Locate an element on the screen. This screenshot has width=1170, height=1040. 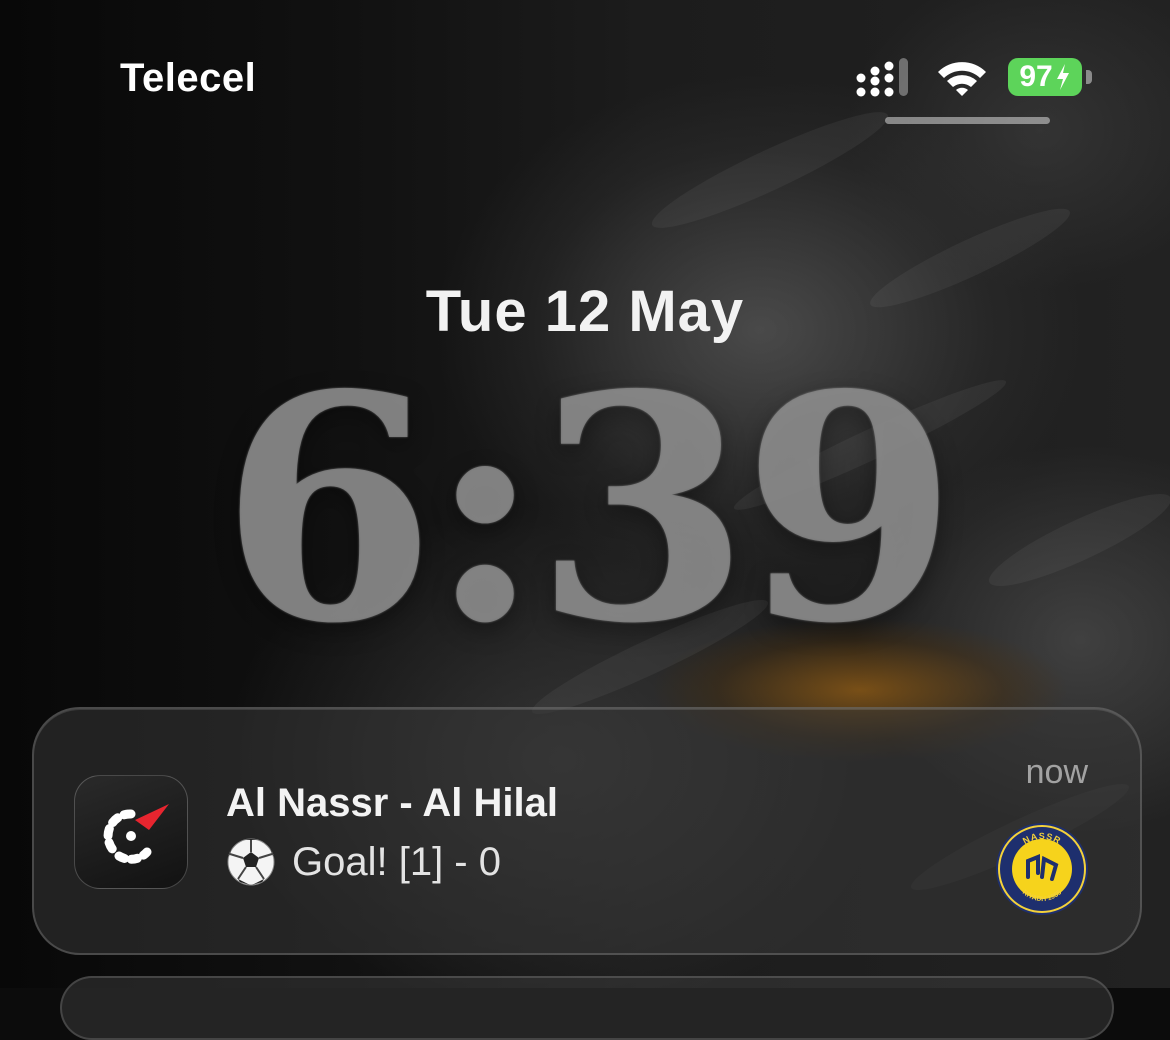
notification-body-text: Goal! [1] - 0 is located at coordinates (396, 861).